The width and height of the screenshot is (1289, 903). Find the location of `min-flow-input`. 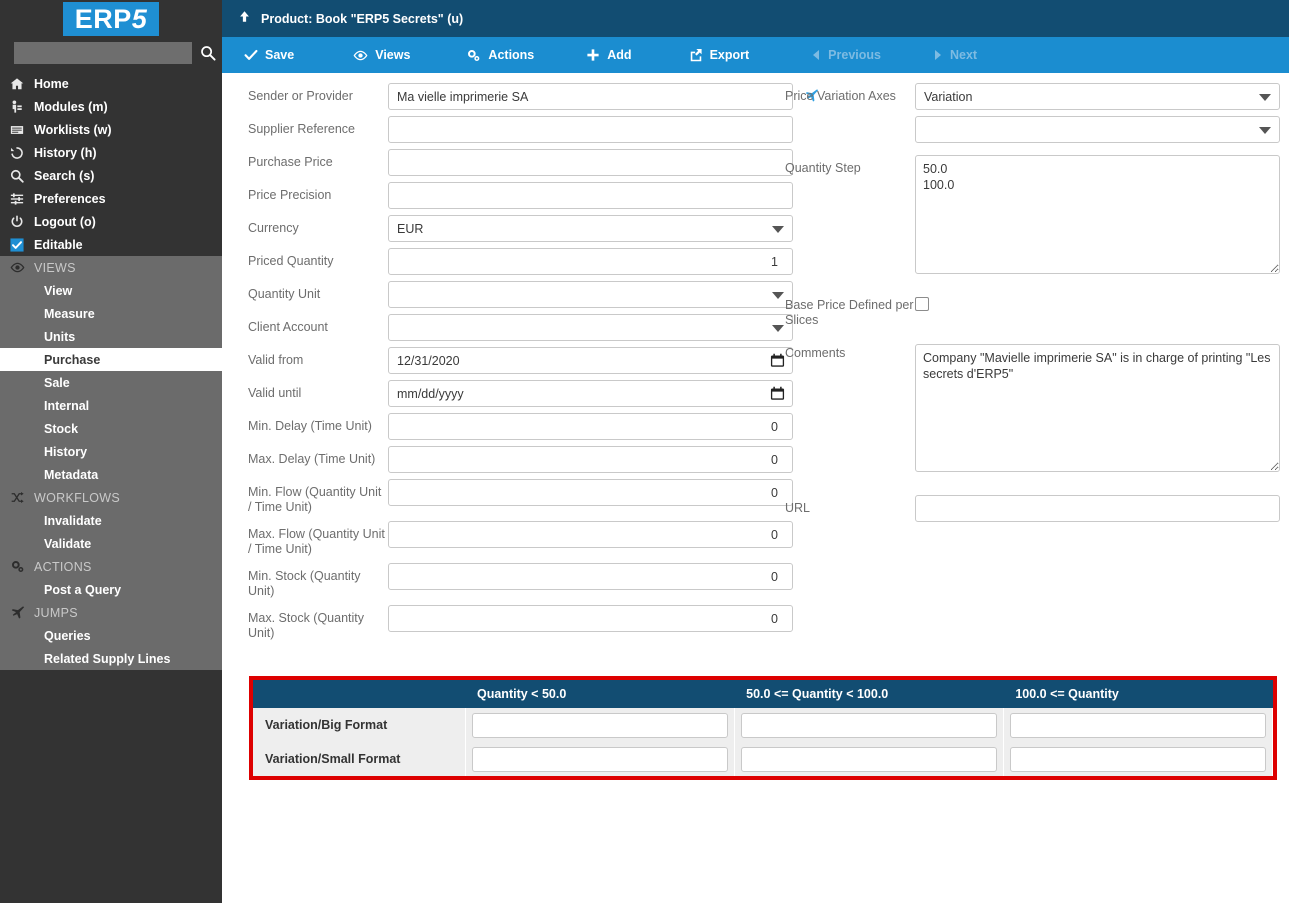

min-flow-input is located at coordinates (590, 492).